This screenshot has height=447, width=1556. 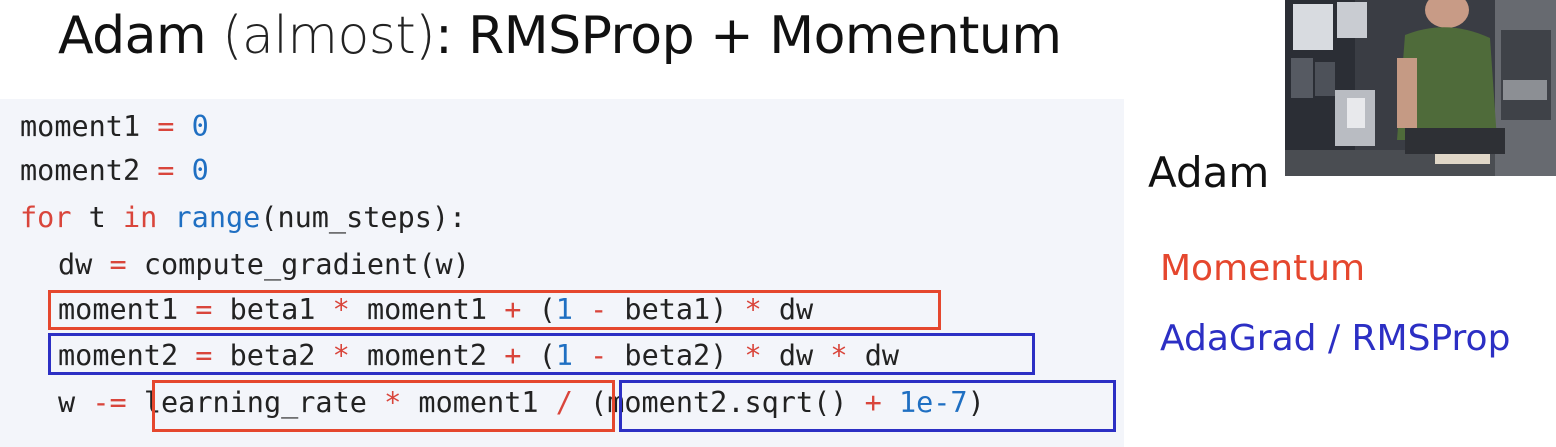 What do you see at coordinates (494, 310) in the screenshot?
I see `momentum-highlight-box` at bounding box center [494, 310].